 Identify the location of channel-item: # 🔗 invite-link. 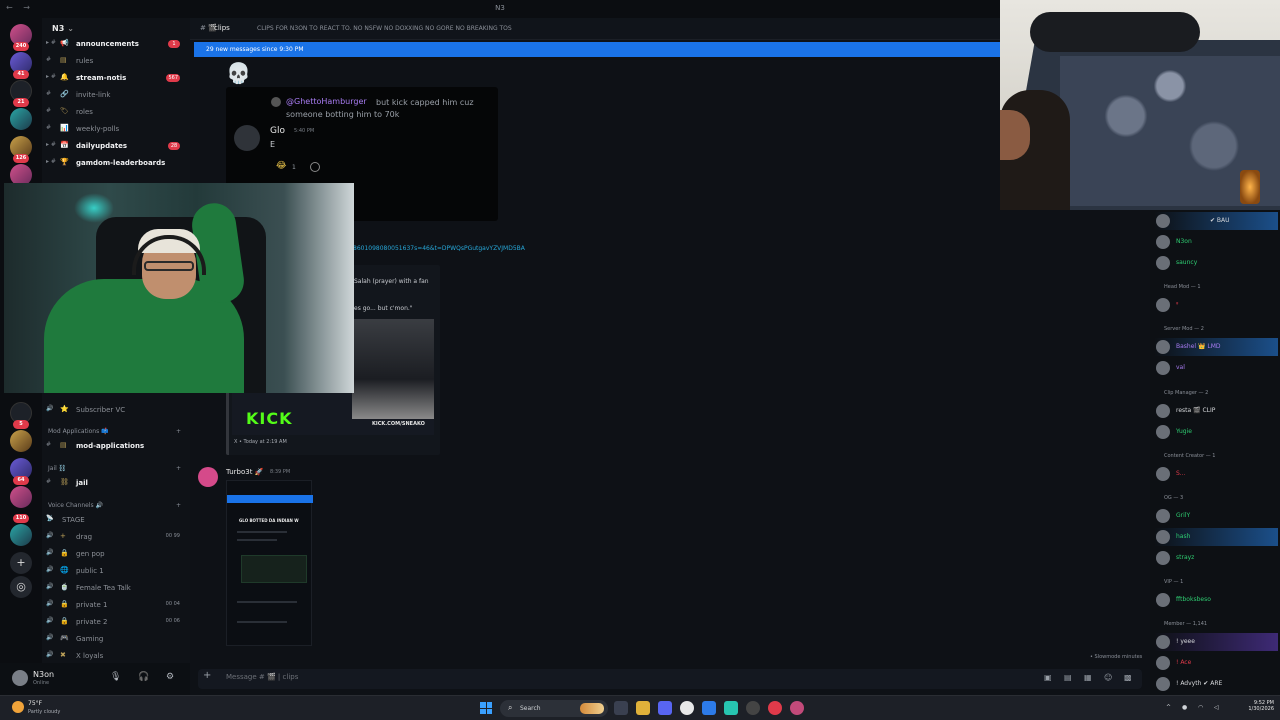
(116, 95).